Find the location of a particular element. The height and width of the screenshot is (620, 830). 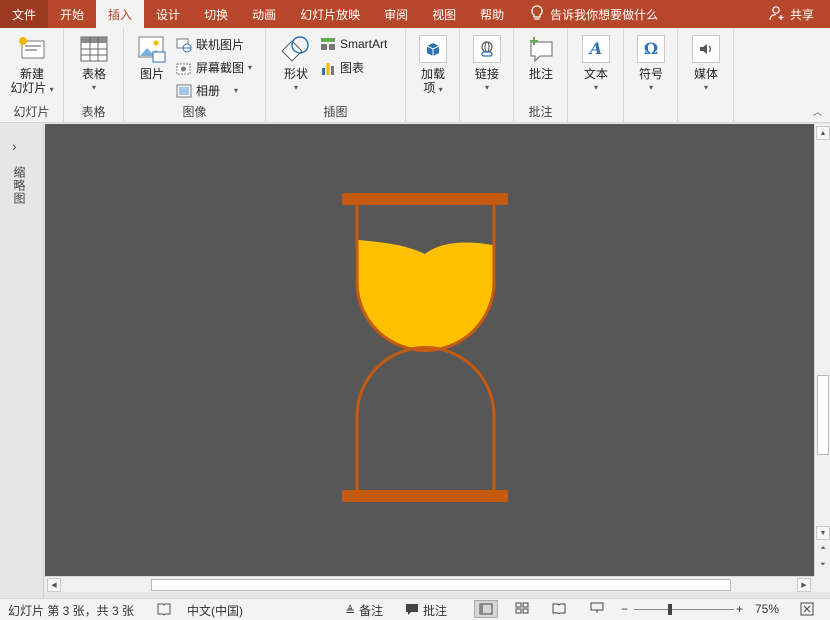

table-button: 表格 ▾ is located at coordinates (94, 64).